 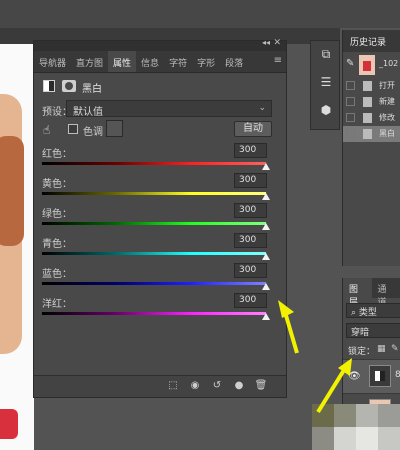 What do you see at coordinates (217, 386) in the screenshot?
I see `reset-icon: ↺` at bounding box center [217, 386].